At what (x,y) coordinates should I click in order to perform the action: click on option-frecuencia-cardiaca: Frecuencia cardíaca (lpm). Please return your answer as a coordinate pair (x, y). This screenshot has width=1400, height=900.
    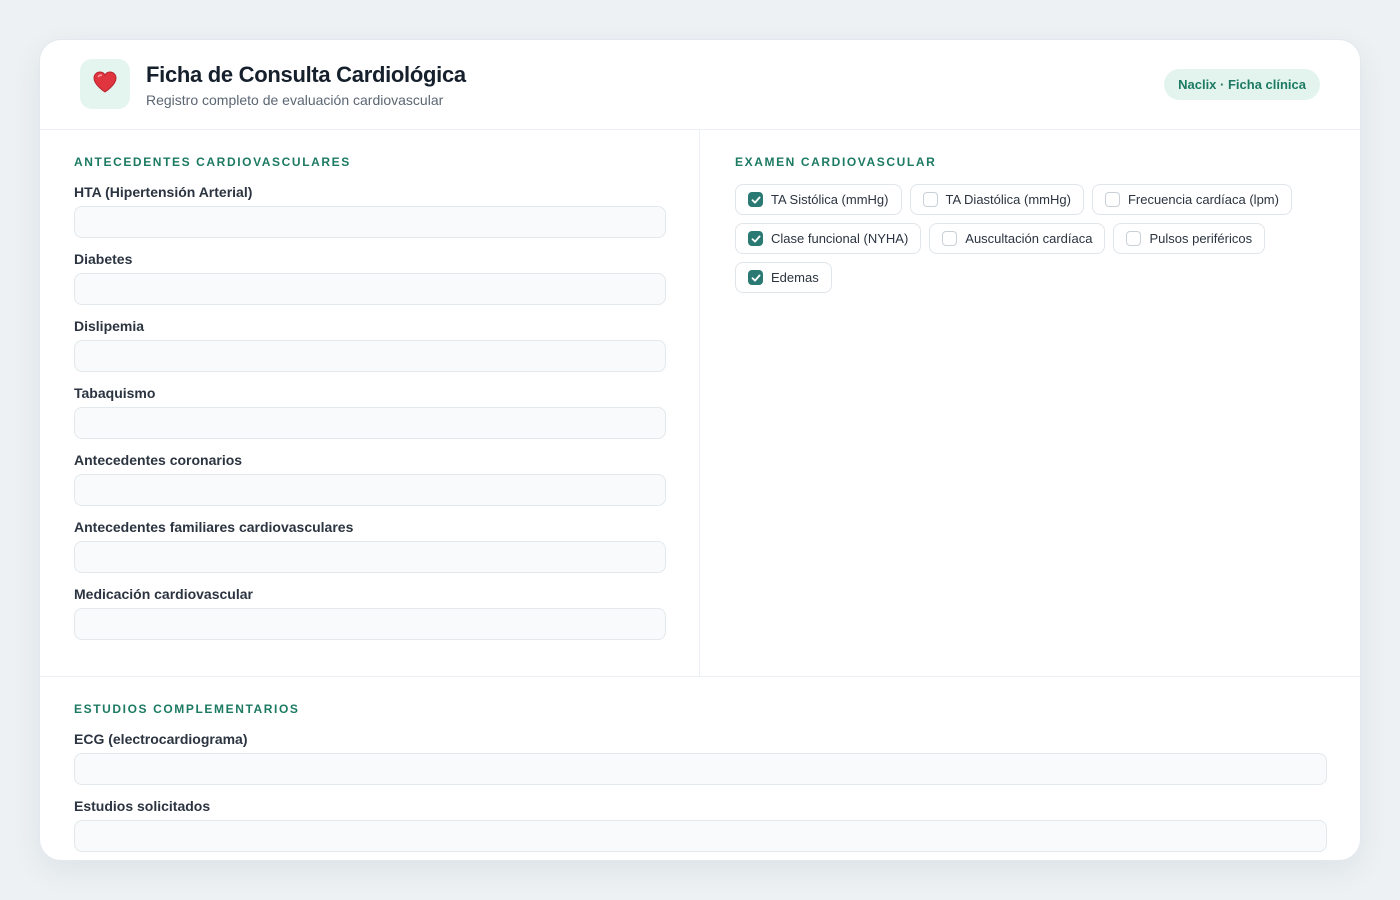
    Looking at the image, I should click on (1191, 199).